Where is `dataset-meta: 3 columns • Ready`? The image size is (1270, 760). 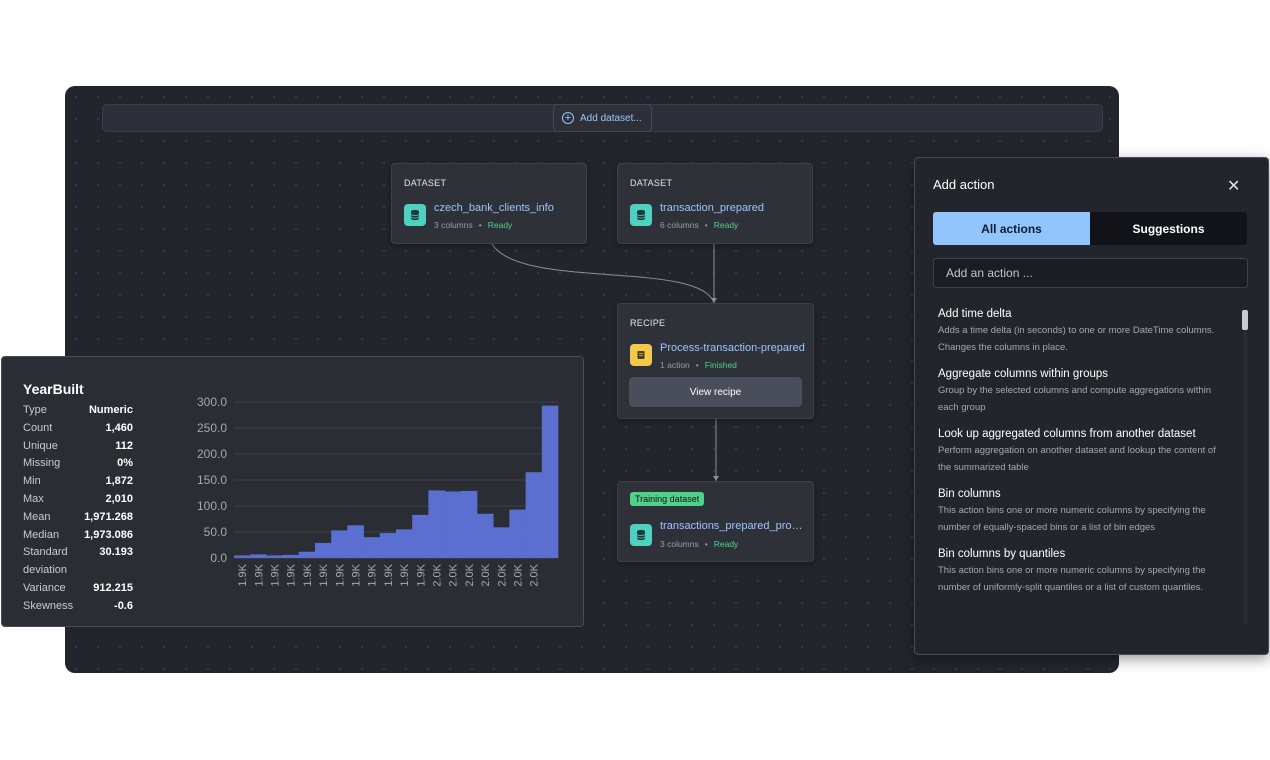 dataset-meta: 3 columns • Ready is located at coordinates (473, 225).